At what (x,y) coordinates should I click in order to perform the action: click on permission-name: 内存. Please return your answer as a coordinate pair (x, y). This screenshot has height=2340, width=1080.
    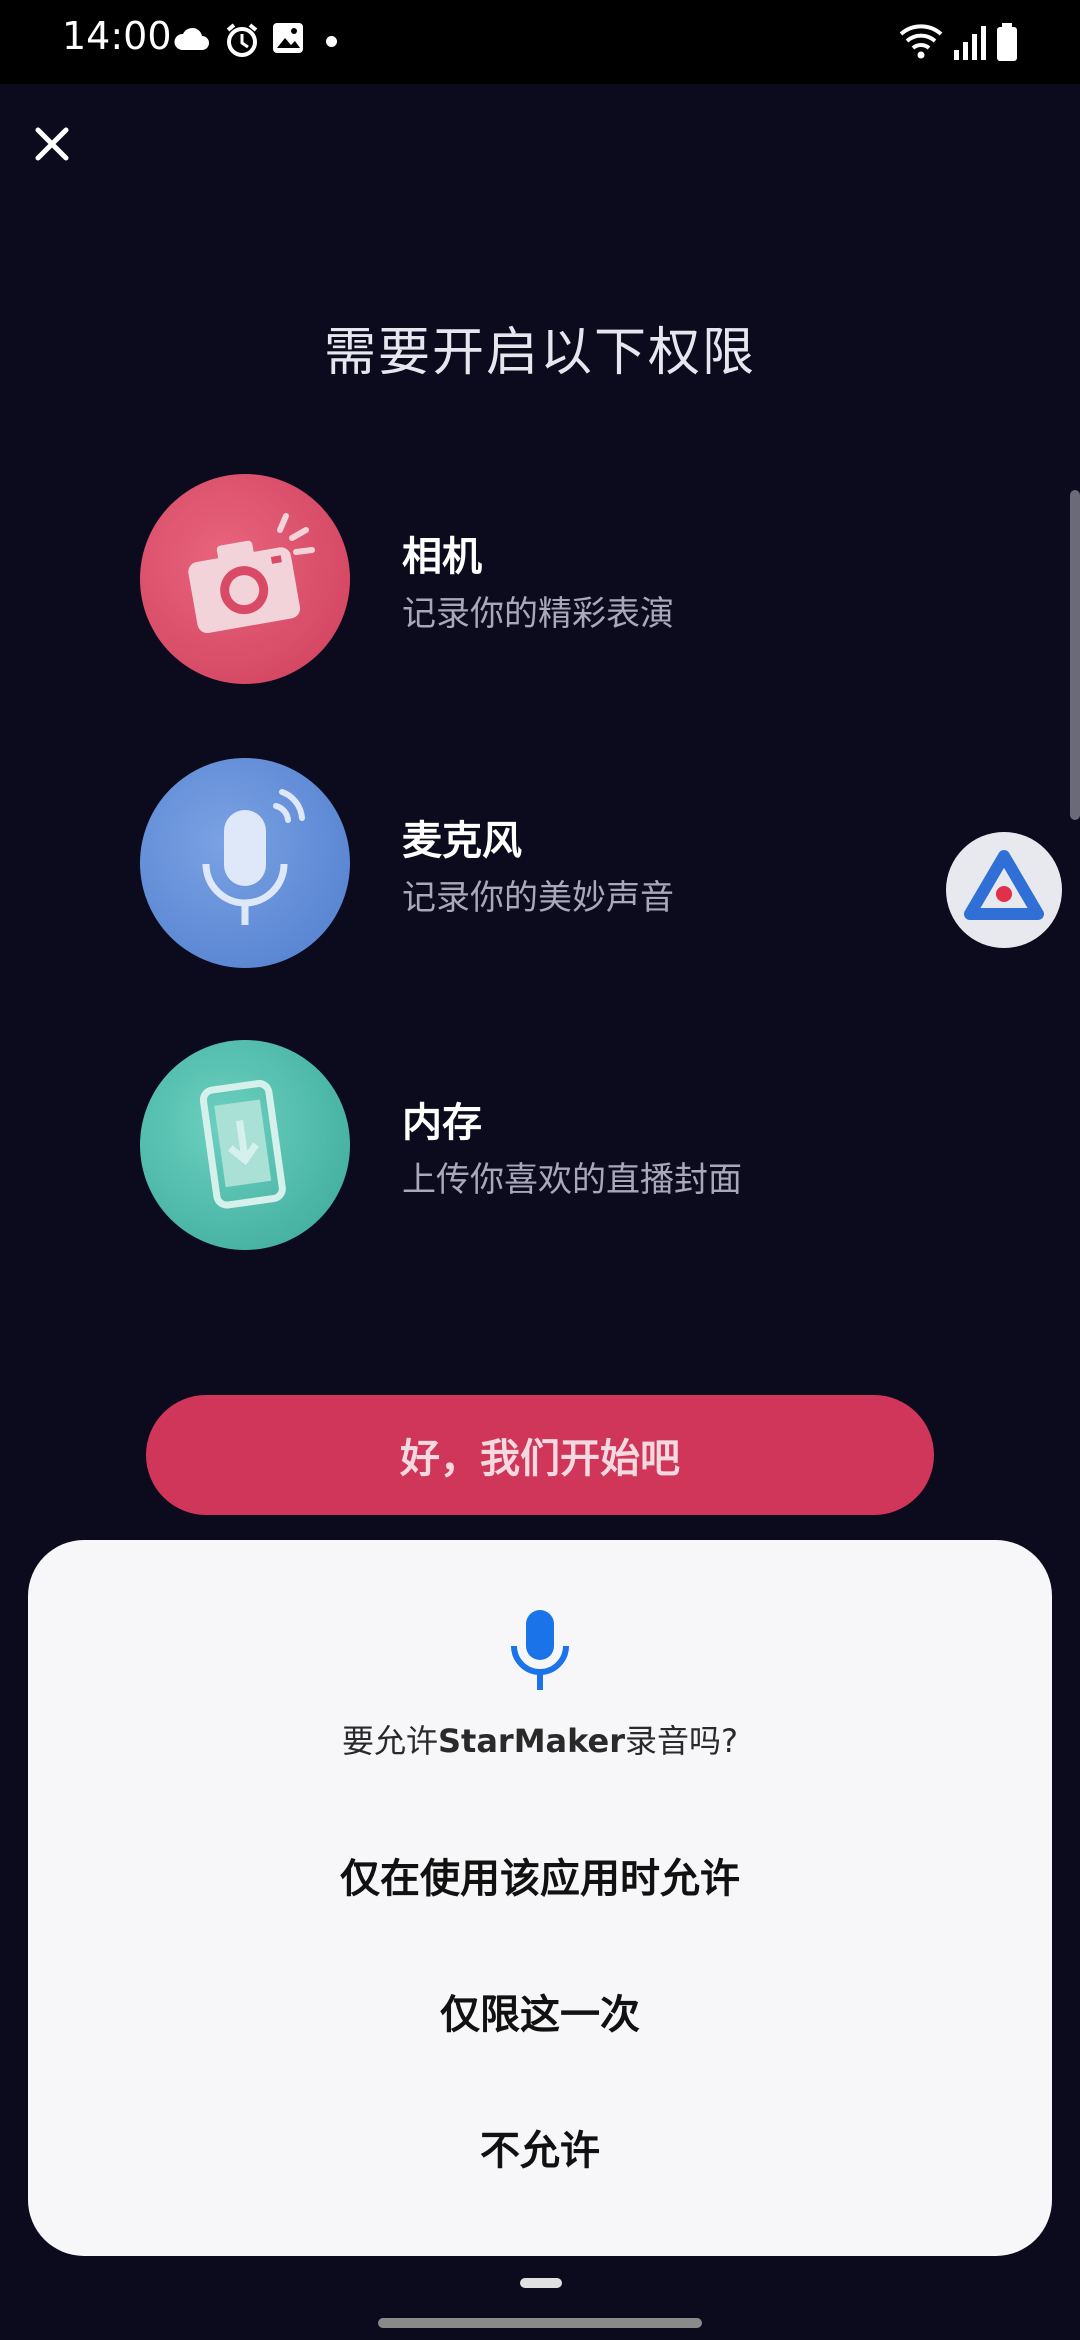
    Looking at the image, I should click on (442, 1123).